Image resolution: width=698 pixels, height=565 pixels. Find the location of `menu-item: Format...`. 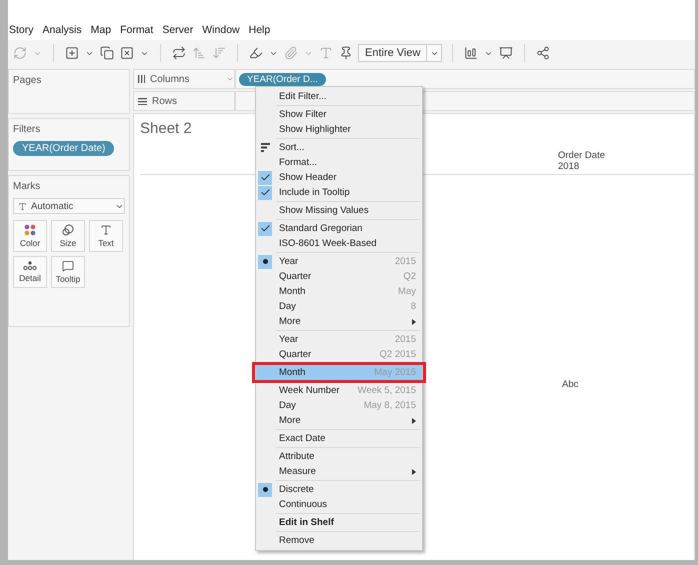

menu-item: Format... is located at coordinates (339, 162).